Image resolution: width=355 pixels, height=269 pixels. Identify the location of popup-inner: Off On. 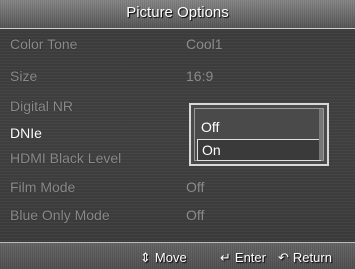
(259, 134).